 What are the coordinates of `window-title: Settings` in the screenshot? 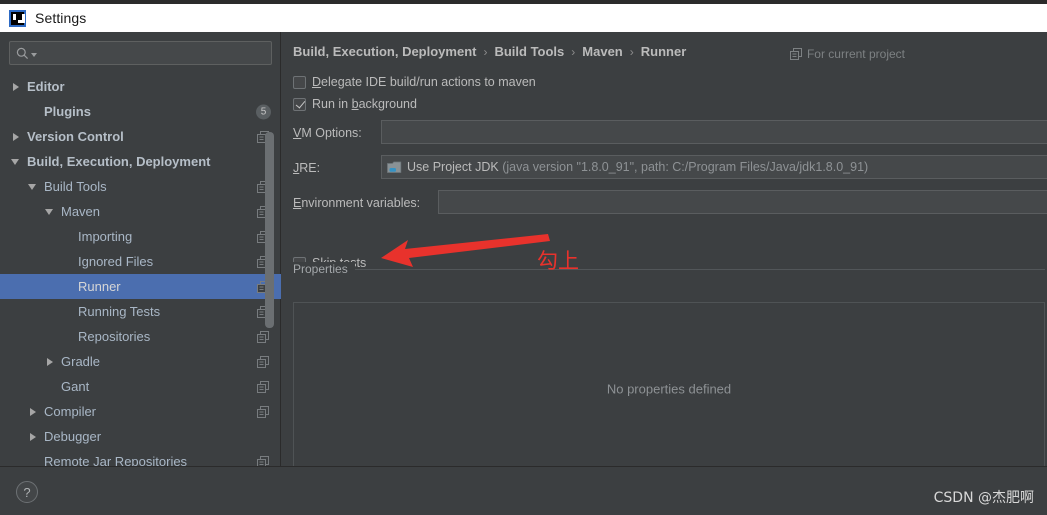 It's located at (61, 18).